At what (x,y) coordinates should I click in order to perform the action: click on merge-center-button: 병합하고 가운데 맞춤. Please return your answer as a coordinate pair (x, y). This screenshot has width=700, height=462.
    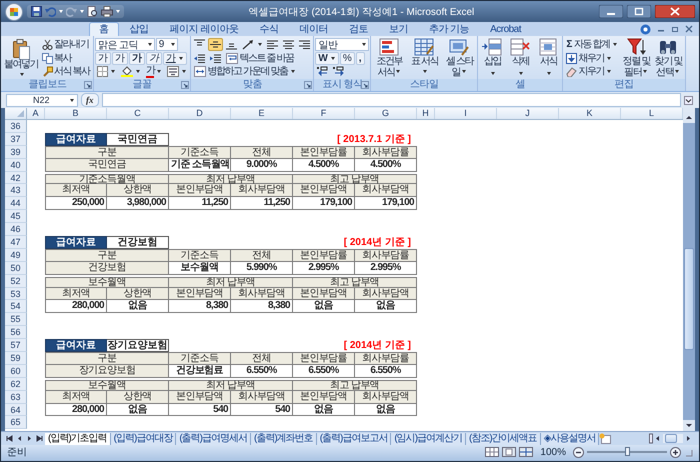
    Looking at the image, I should click on (245, 71).